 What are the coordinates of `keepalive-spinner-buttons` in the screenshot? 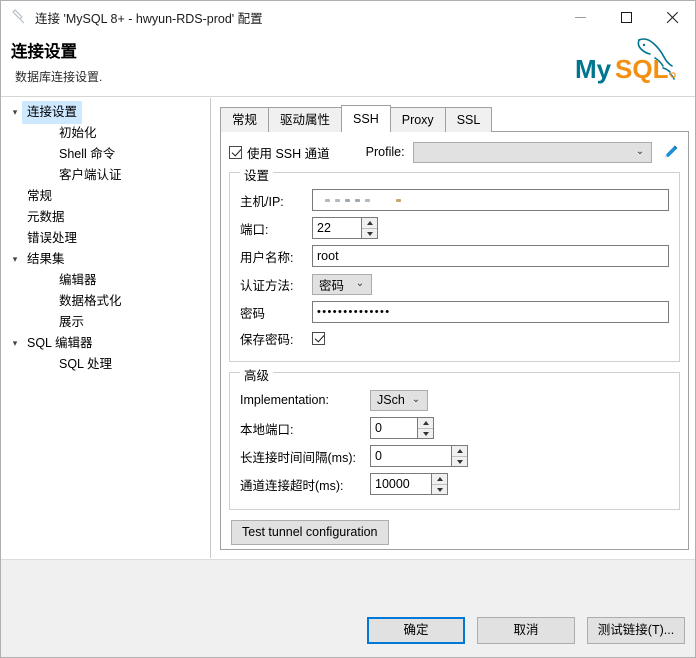 It's located at (459, 456).